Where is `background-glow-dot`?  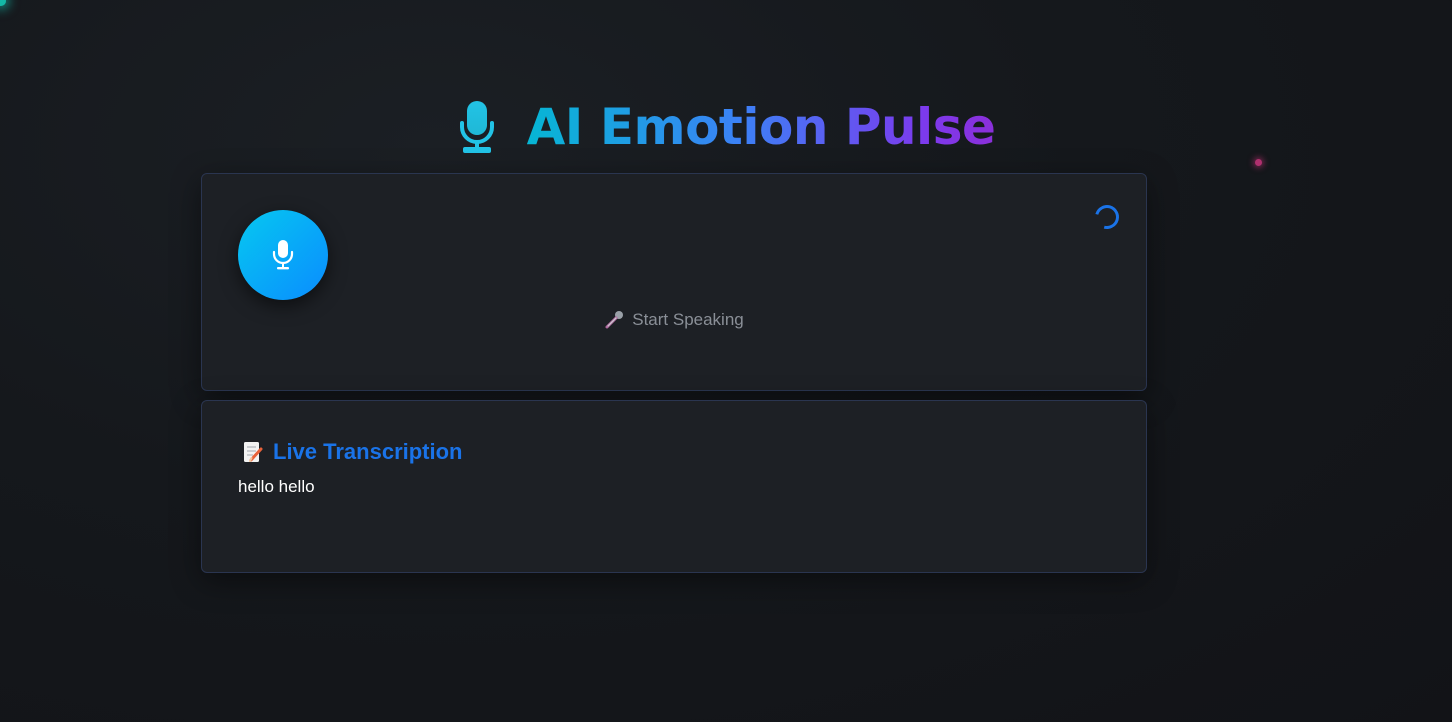 background-glow-dot is located at coordinates (3, 3).